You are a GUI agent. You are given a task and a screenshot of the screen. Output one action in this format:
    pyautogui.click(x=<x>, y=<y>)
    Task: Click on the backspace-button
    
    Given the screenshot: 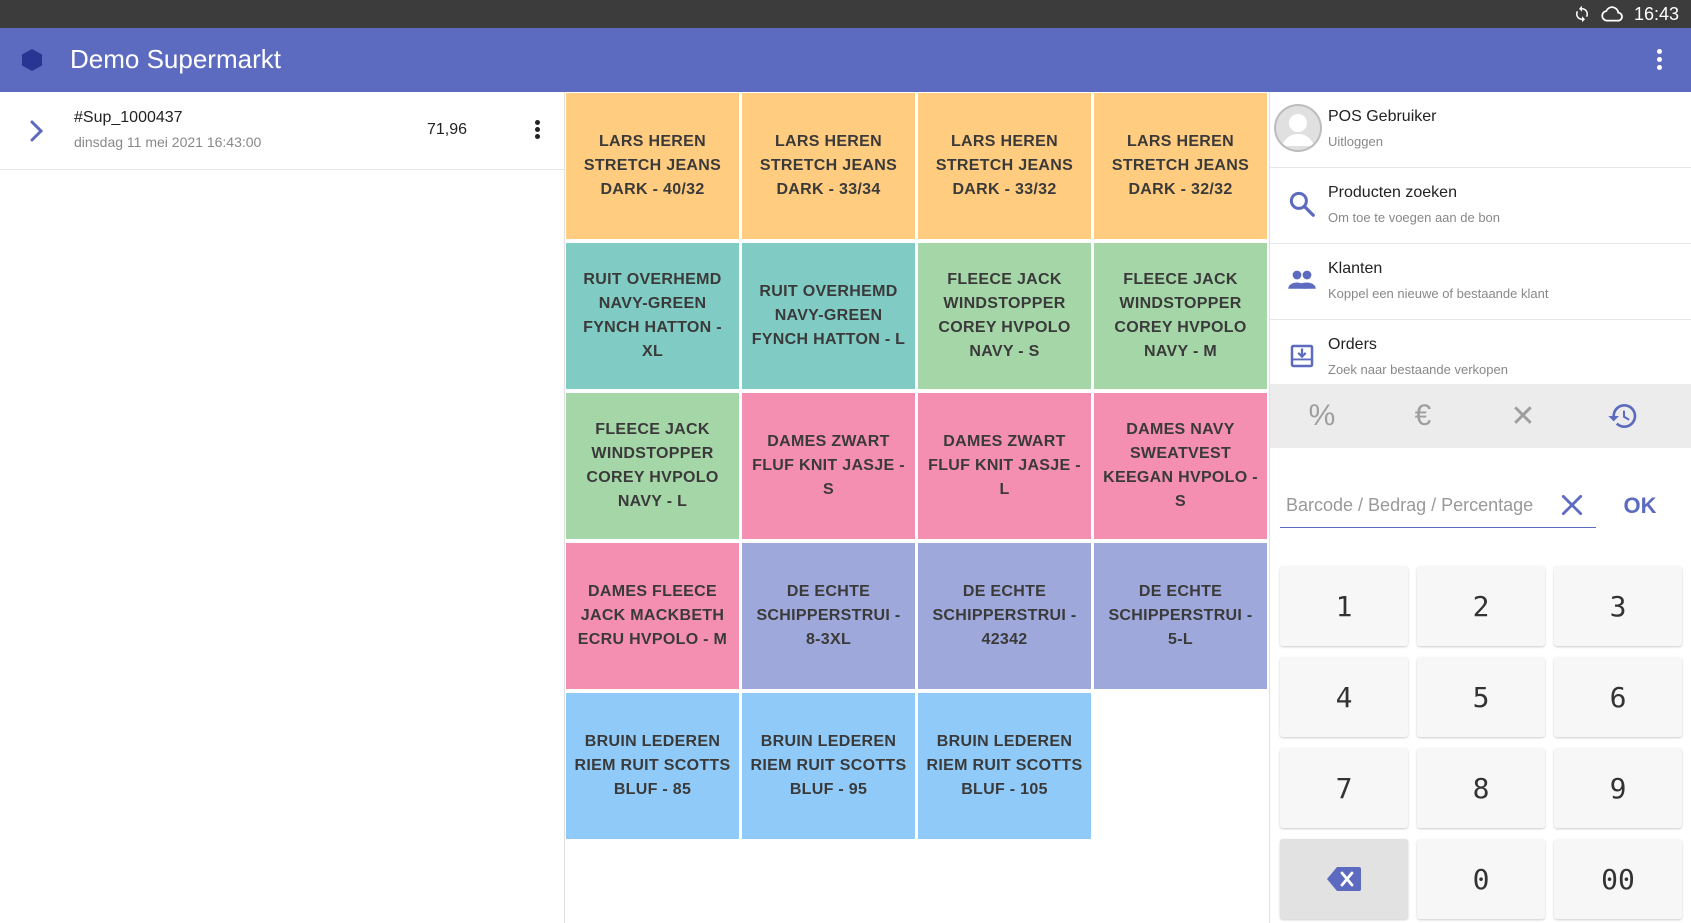 What is the action you would take?
    pyautogui.click(x=1344, y=879)
    